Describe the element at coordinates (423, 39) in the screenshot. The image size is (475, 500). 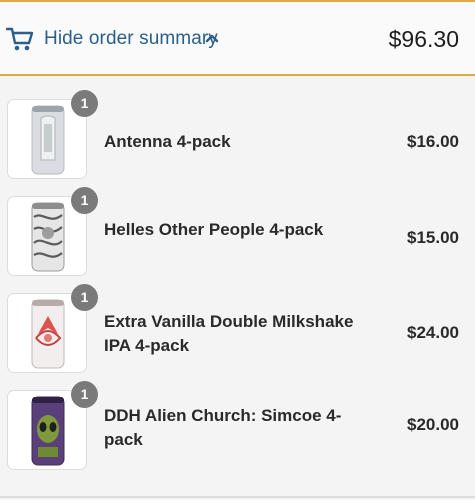
I see `order-total: $96.30` at that location.